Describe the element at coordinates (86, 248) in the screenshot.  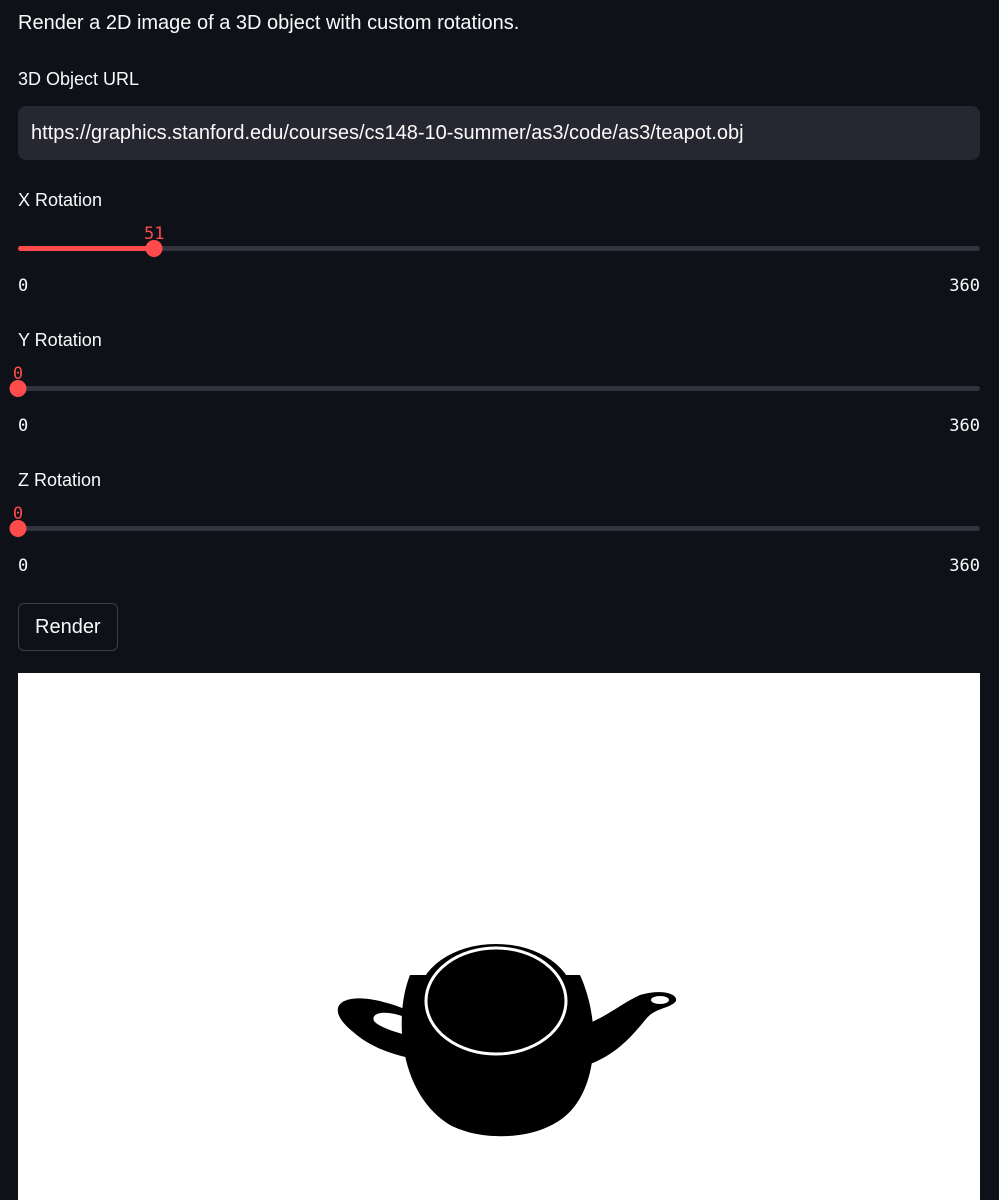
I see `x-rotation-fill` at that location.